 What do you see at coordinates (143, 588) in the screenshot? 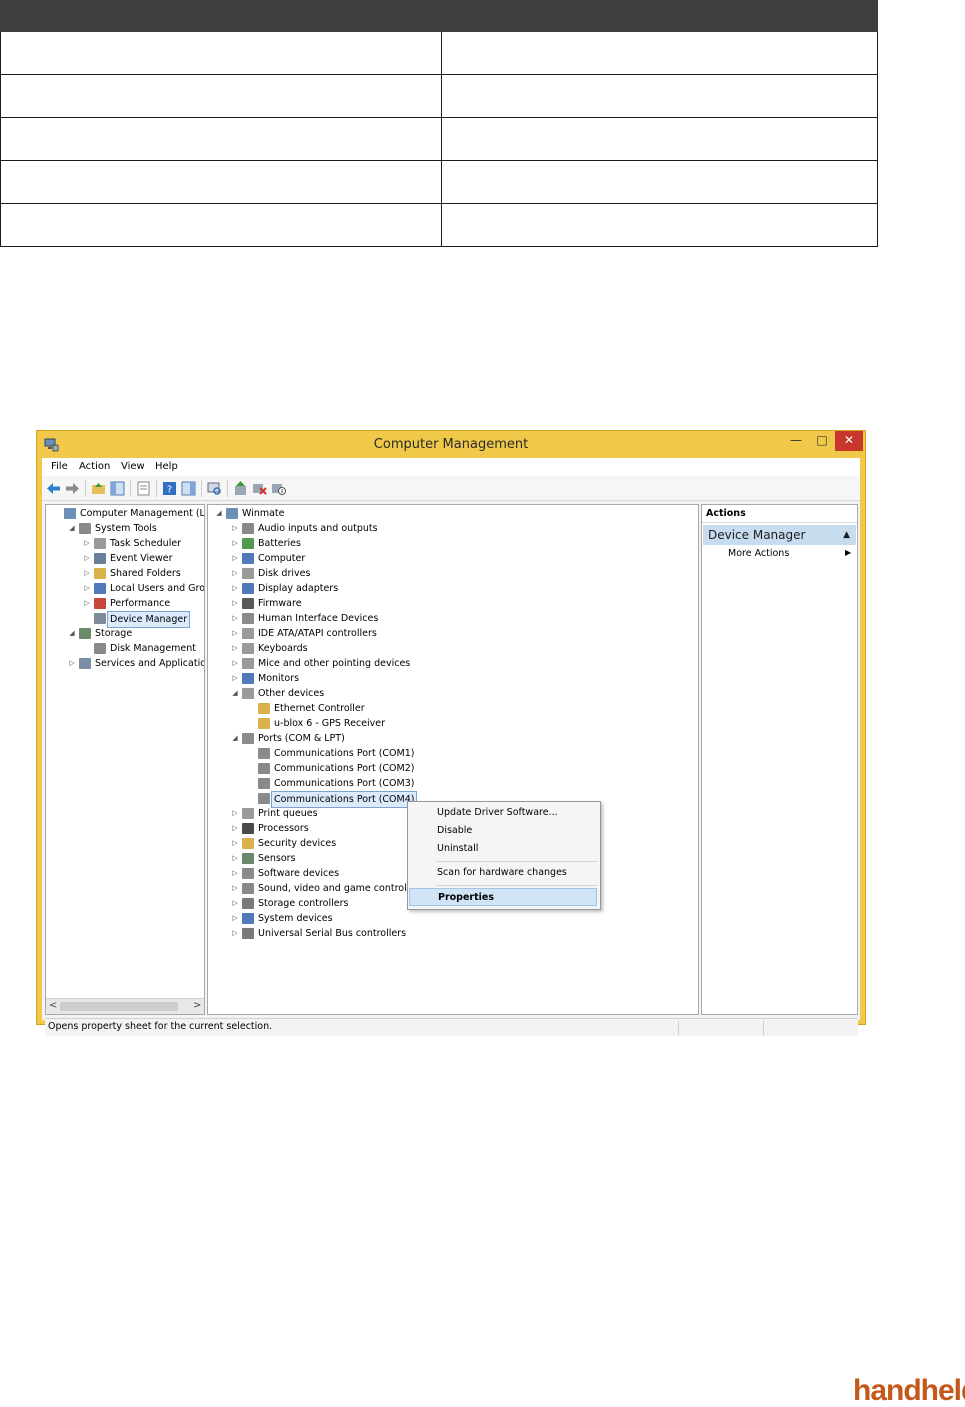
I see `nav-tree-item: ▷ Local Users and Groups` at bounding box center [143, 588].